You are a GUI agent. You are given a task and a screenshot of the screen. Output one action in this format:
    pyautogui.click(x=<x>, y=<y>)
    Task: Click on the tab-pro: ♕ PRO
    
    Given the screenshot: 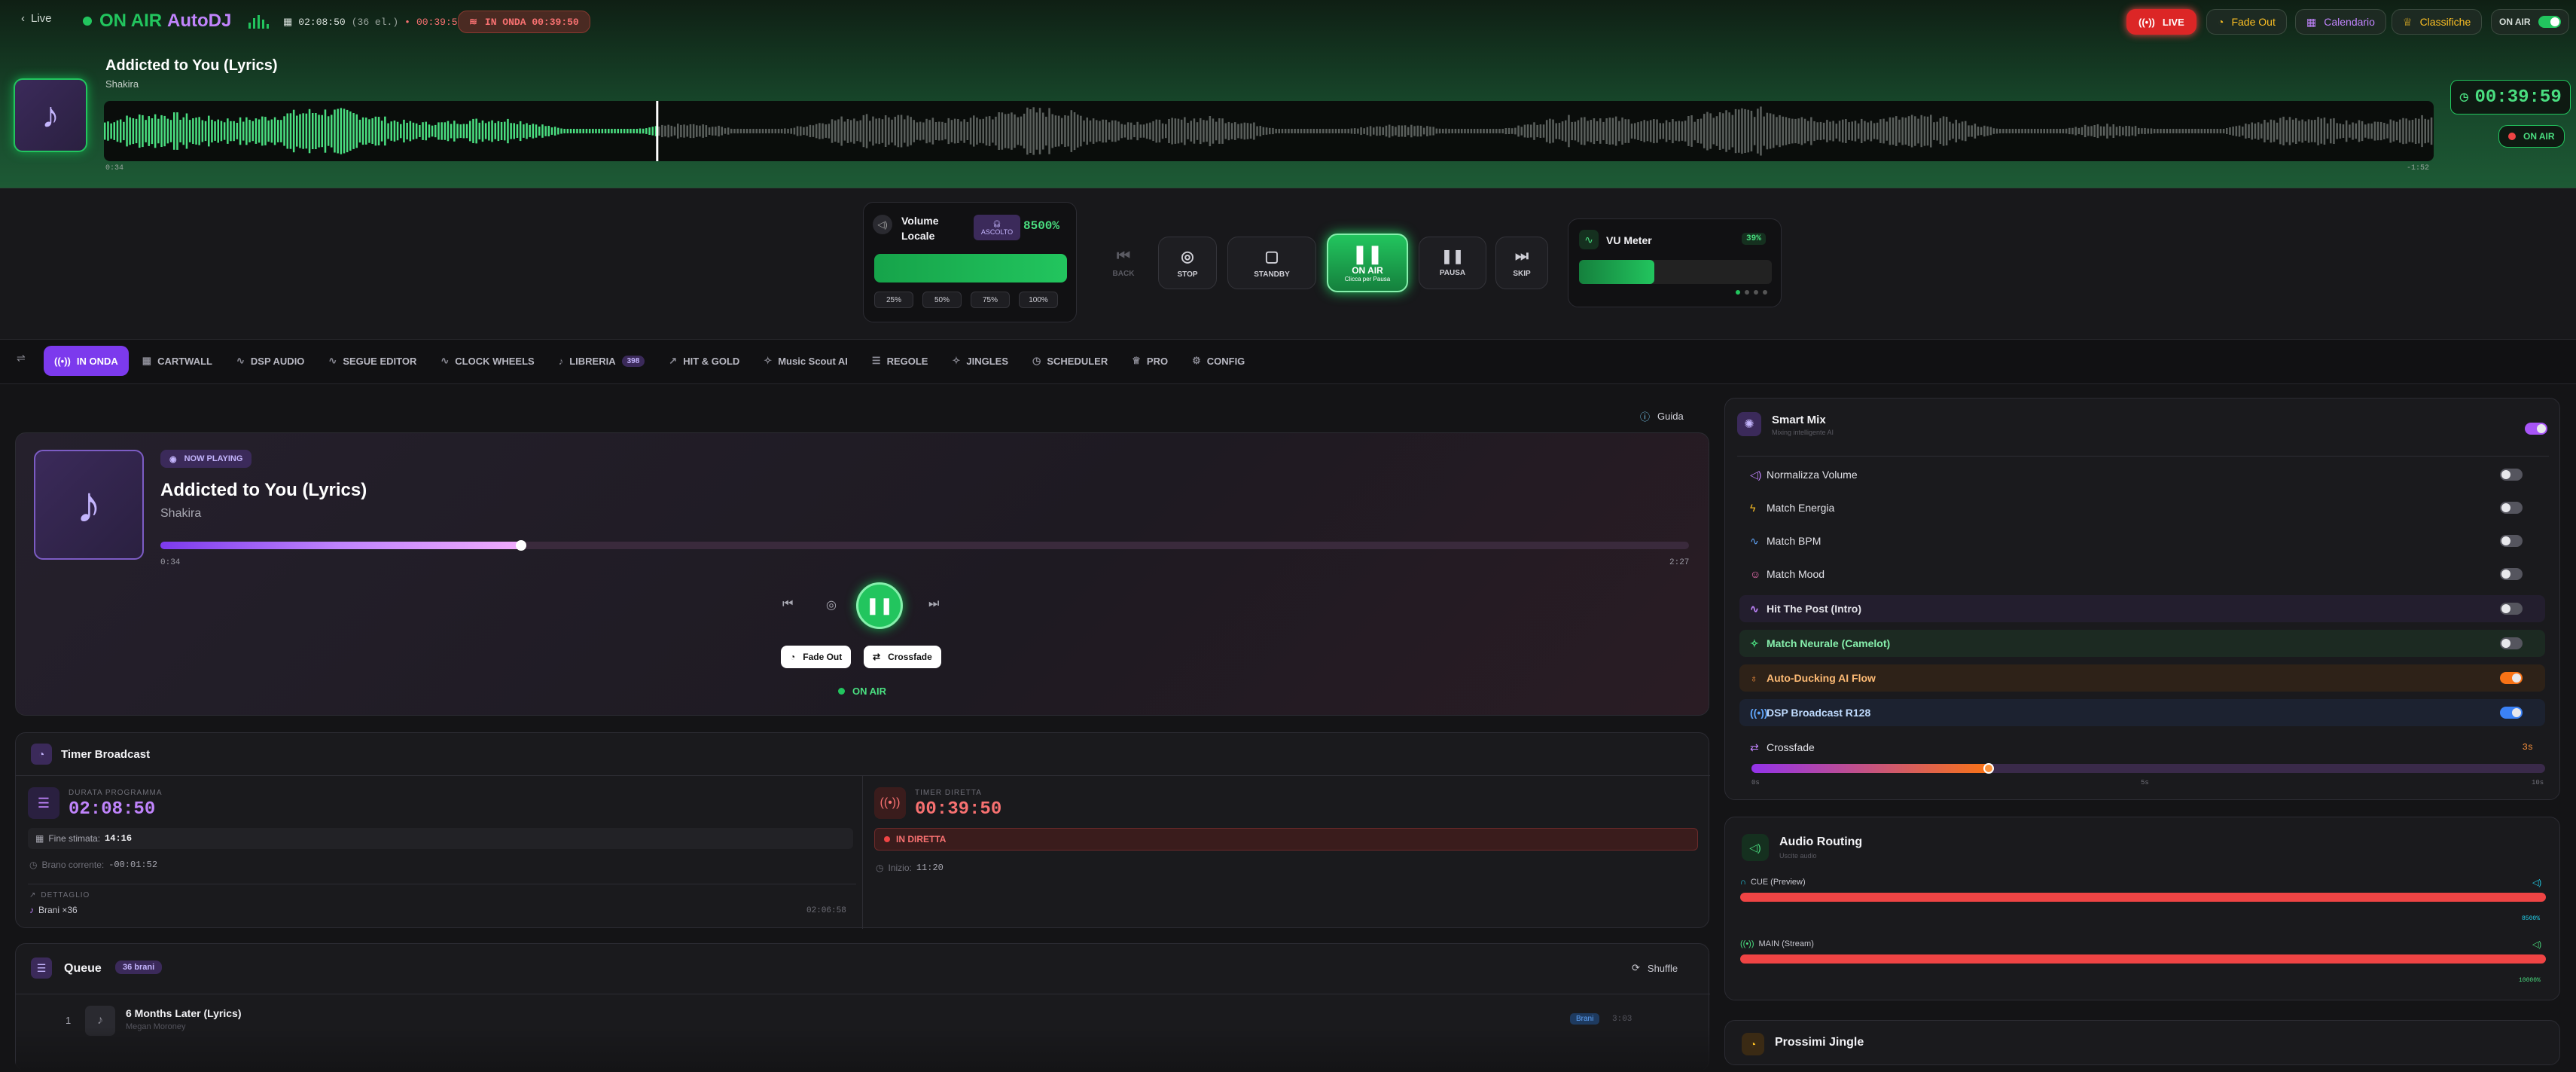 What is the action you would take?
    pyautogui.click(x=1149, y=361)
    